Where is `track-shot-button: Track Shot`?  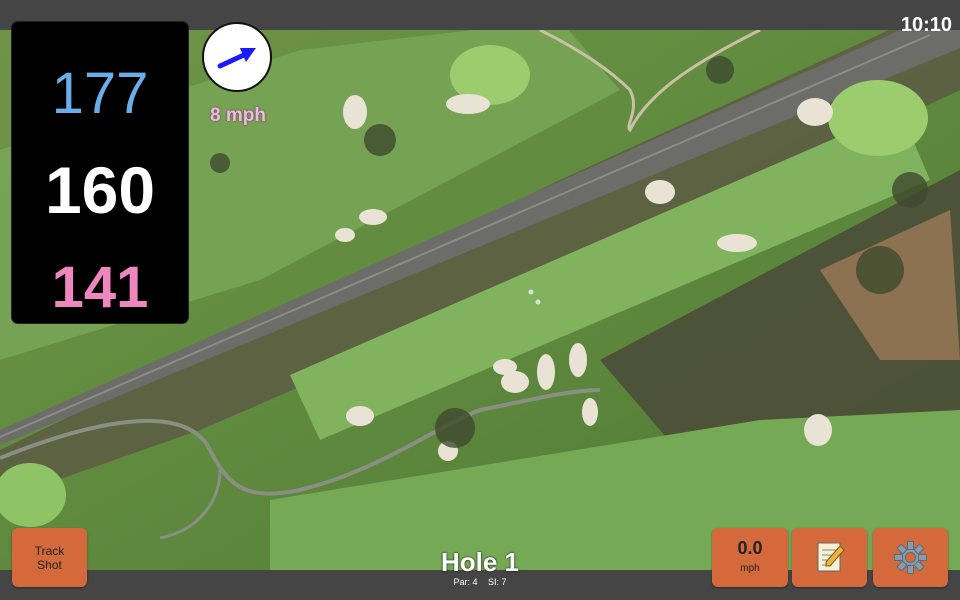
track-shot-button: Track Shot is located at coordinates (49, 557).